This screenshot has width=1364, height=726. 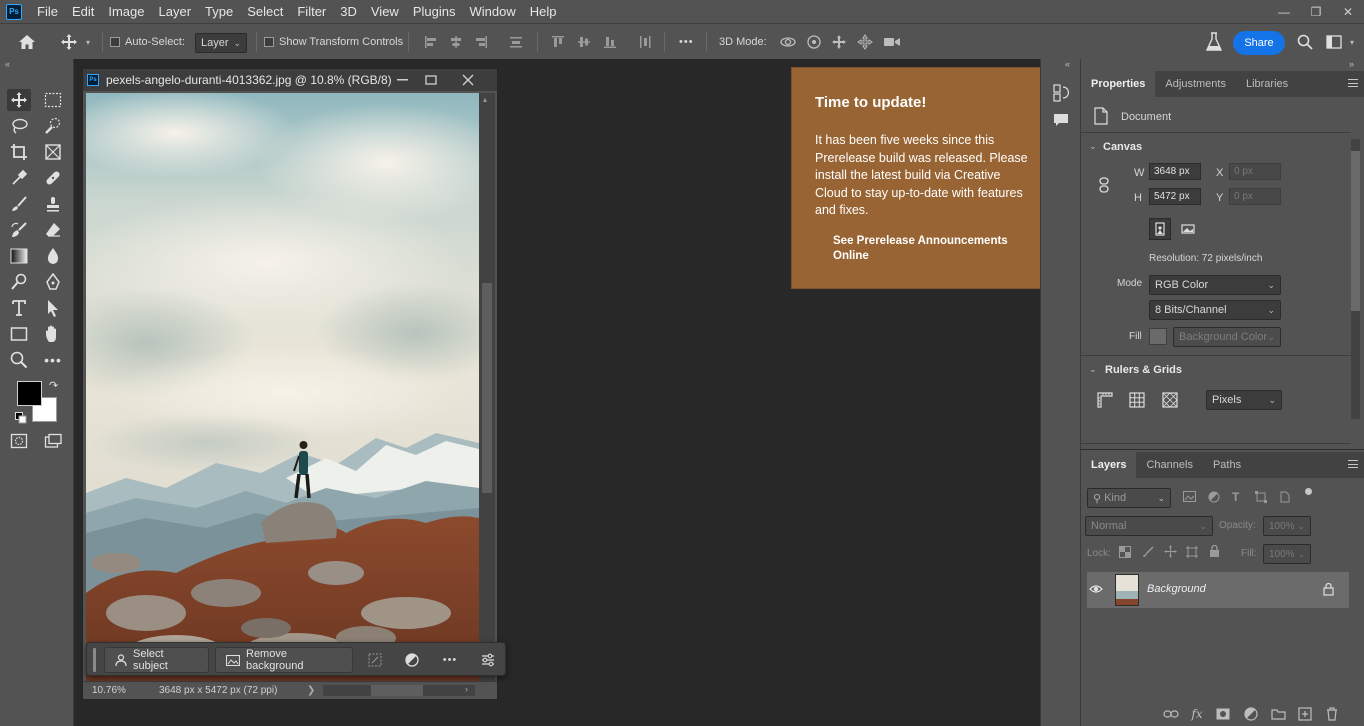 I want to click on tab-libraries: Libraries, so click(x=1267, y=84).